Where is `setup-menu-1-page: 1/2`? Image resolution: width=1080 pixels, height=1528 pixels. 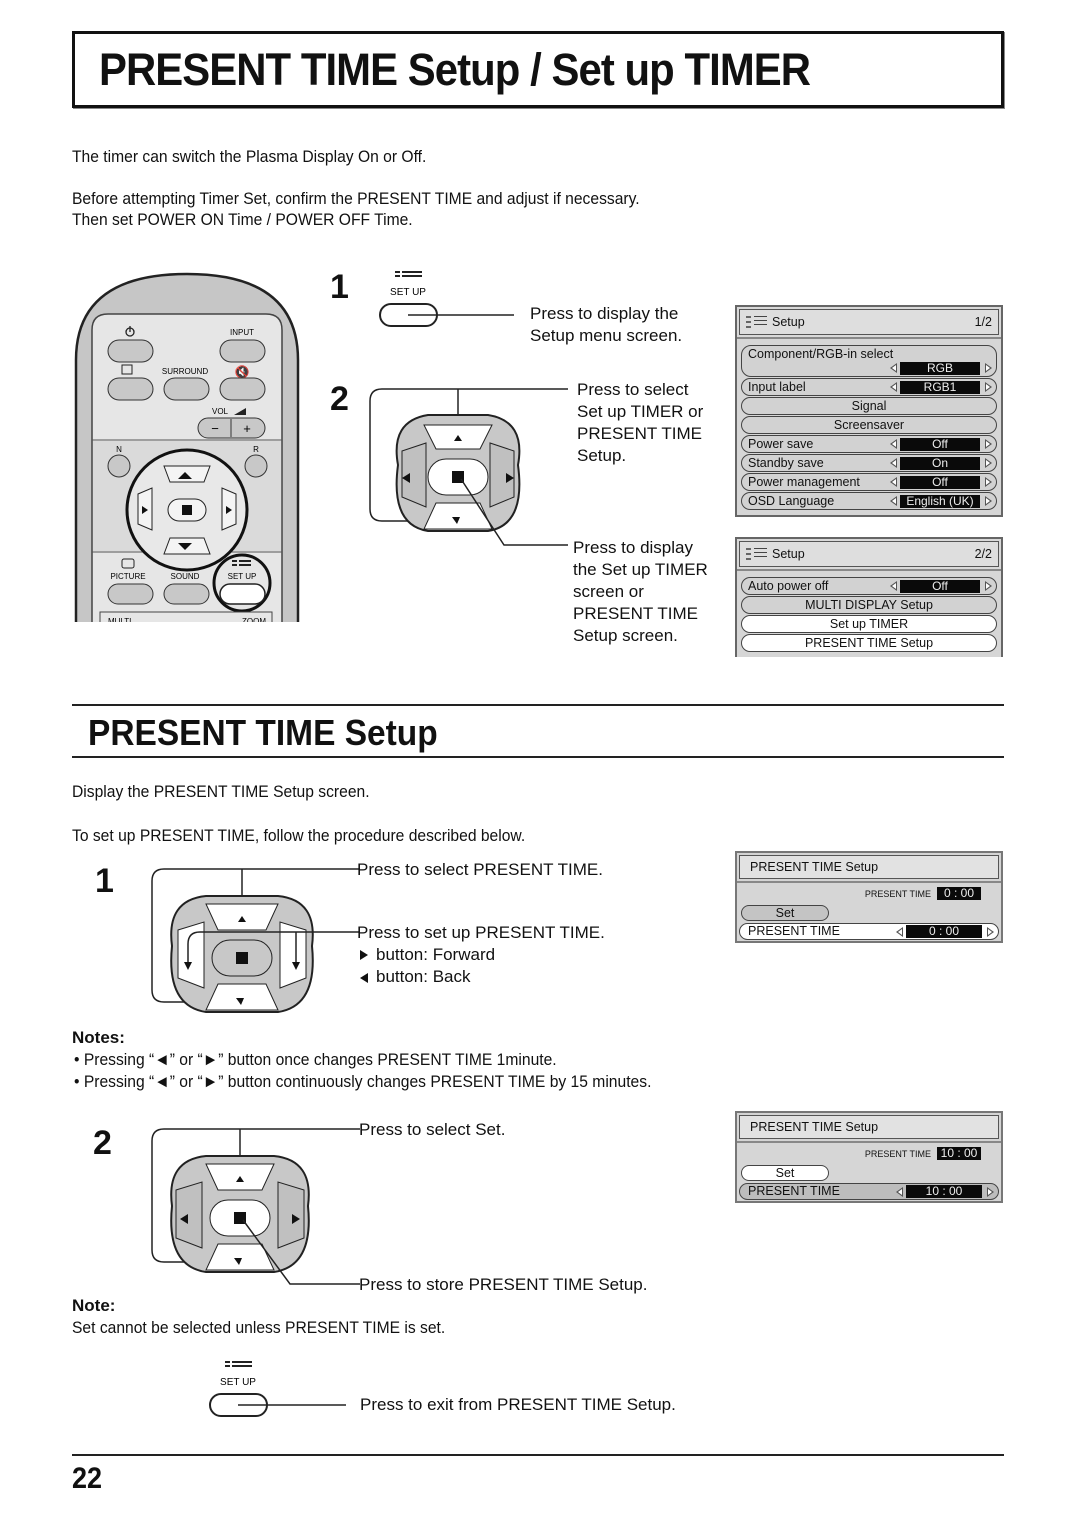
setup-menu-1-page: 1/2 is located at coordinates (983, 322).